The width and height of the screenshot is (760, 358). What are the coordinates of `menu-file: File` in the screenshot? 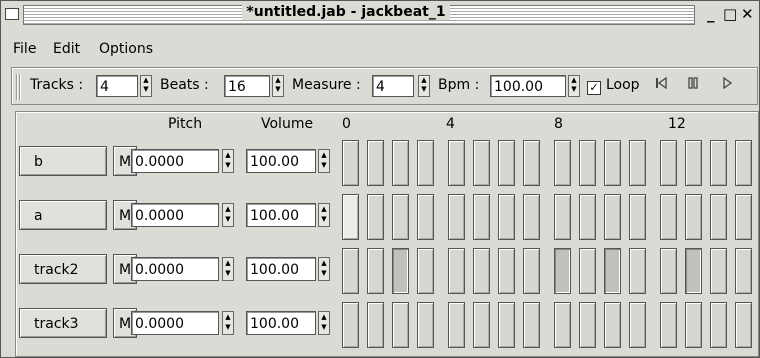 It's located at (24, 49).